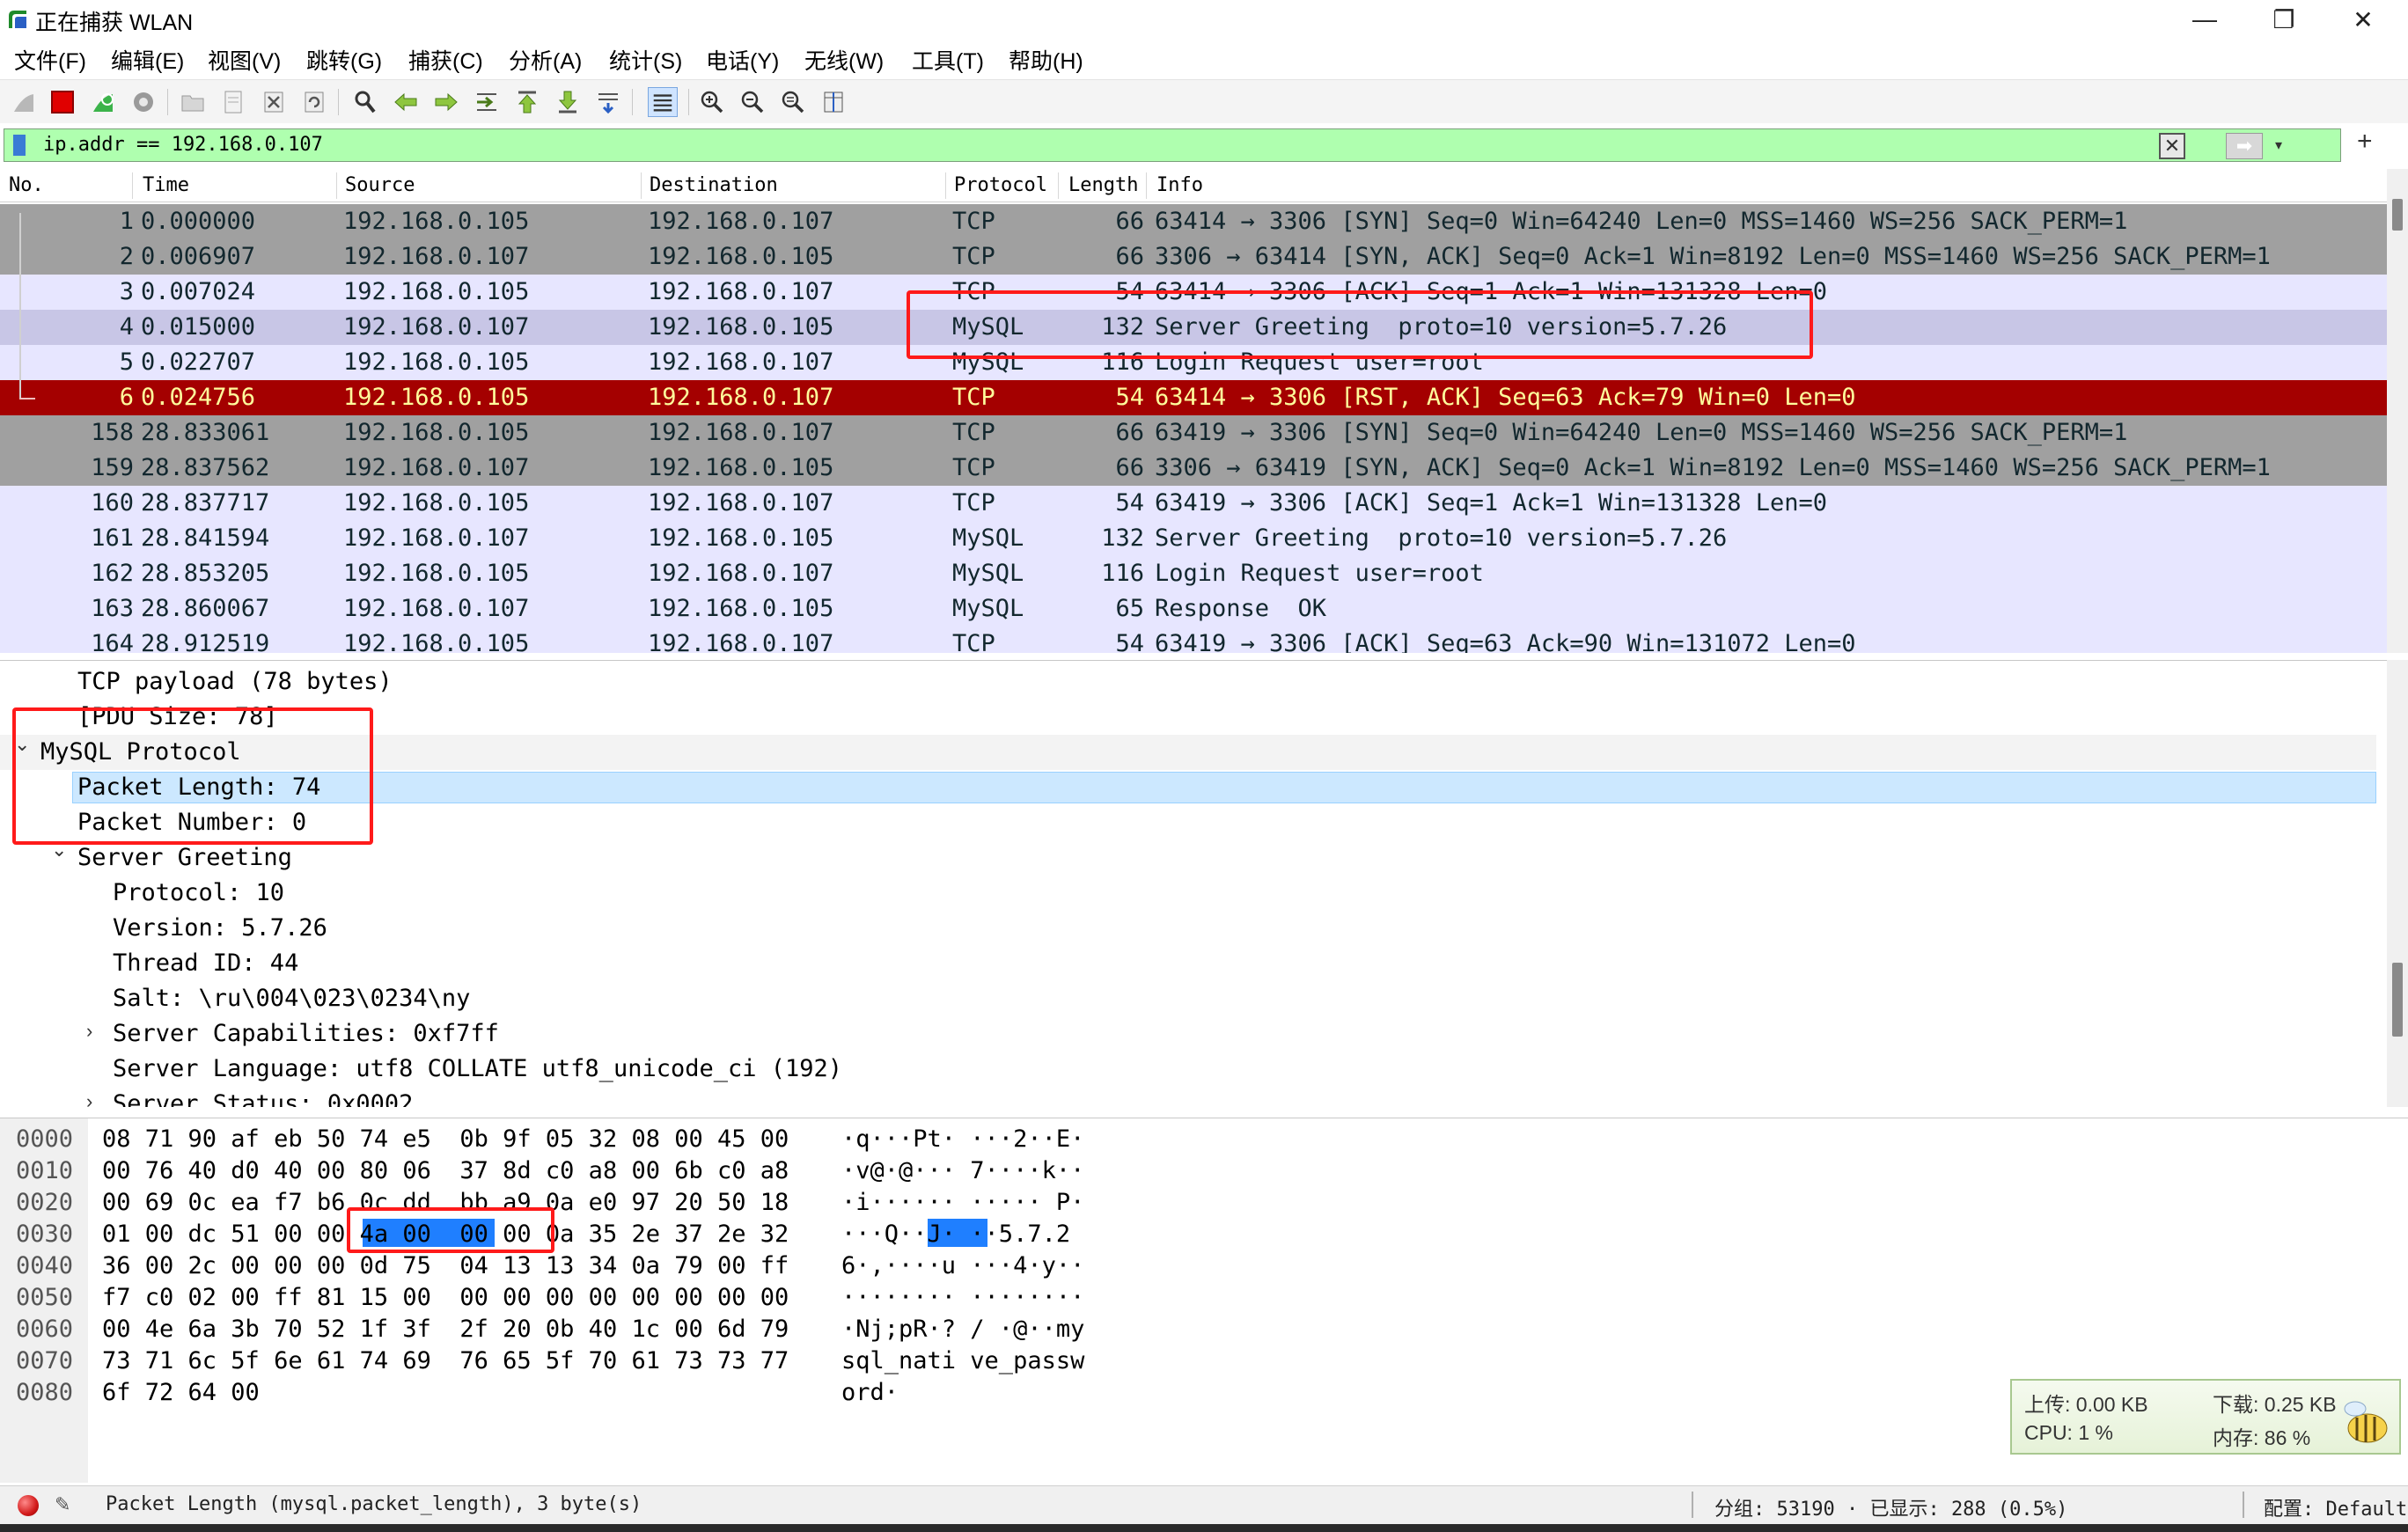 Image resolution: width=2408 pixels, height=1532 pixels. I want to click on menu-edit: 编辑(E), so click(147, 60).